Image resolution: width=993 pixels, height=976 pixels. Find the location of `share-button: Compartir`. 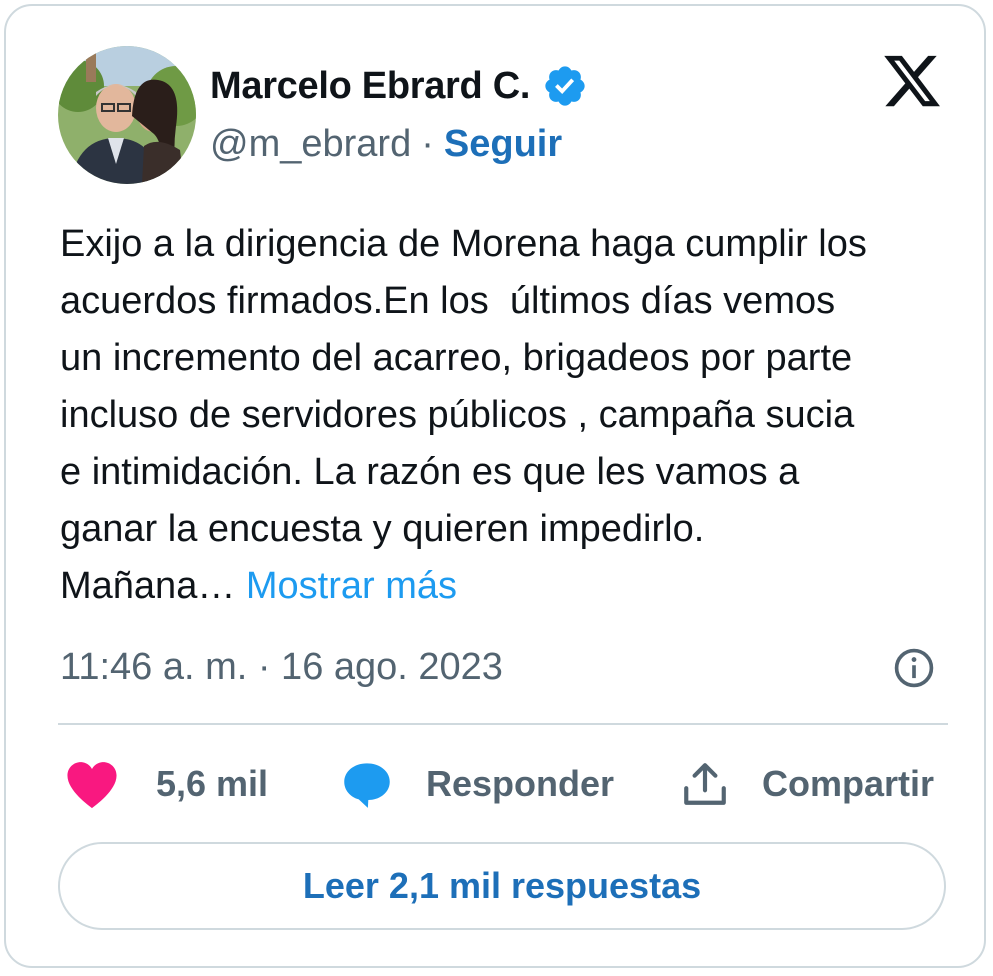

share-button: Compartir is located at coordinates (807, 784).